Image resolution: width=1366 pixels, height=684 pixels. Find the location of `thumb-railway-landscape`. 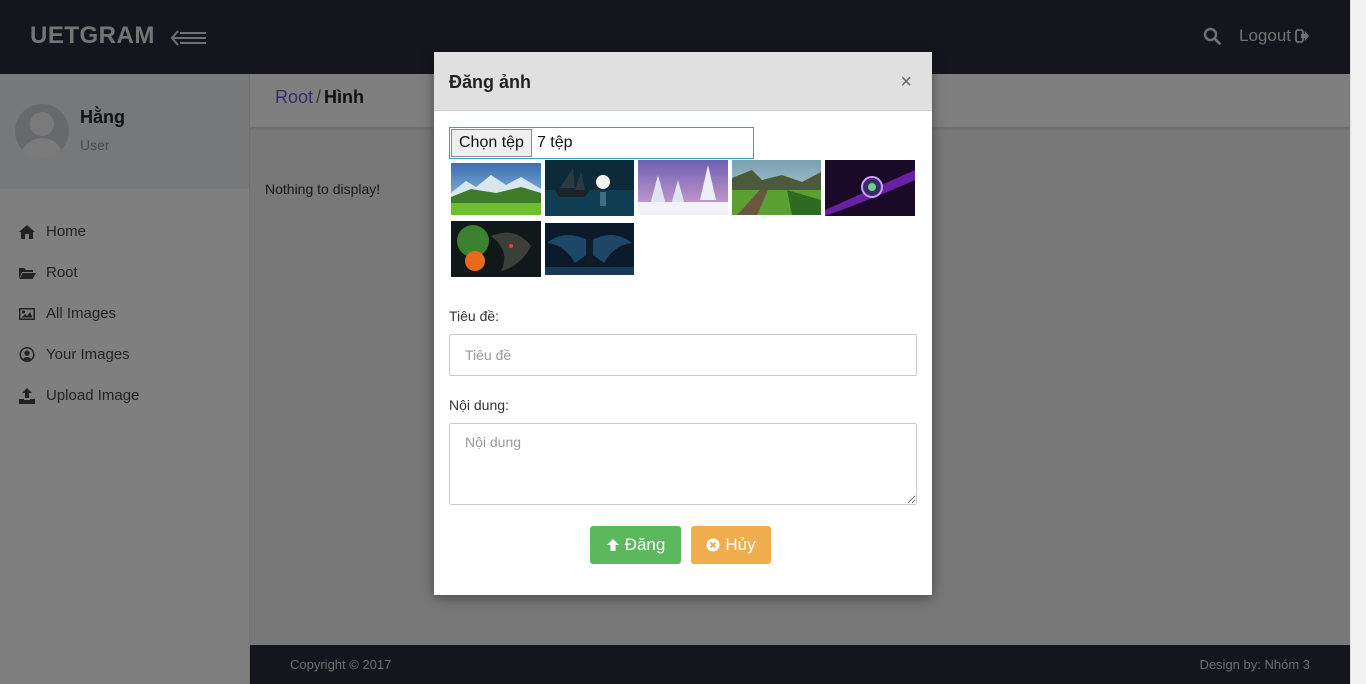

thumb-railway-landscape is located at coordinates (776, 187).